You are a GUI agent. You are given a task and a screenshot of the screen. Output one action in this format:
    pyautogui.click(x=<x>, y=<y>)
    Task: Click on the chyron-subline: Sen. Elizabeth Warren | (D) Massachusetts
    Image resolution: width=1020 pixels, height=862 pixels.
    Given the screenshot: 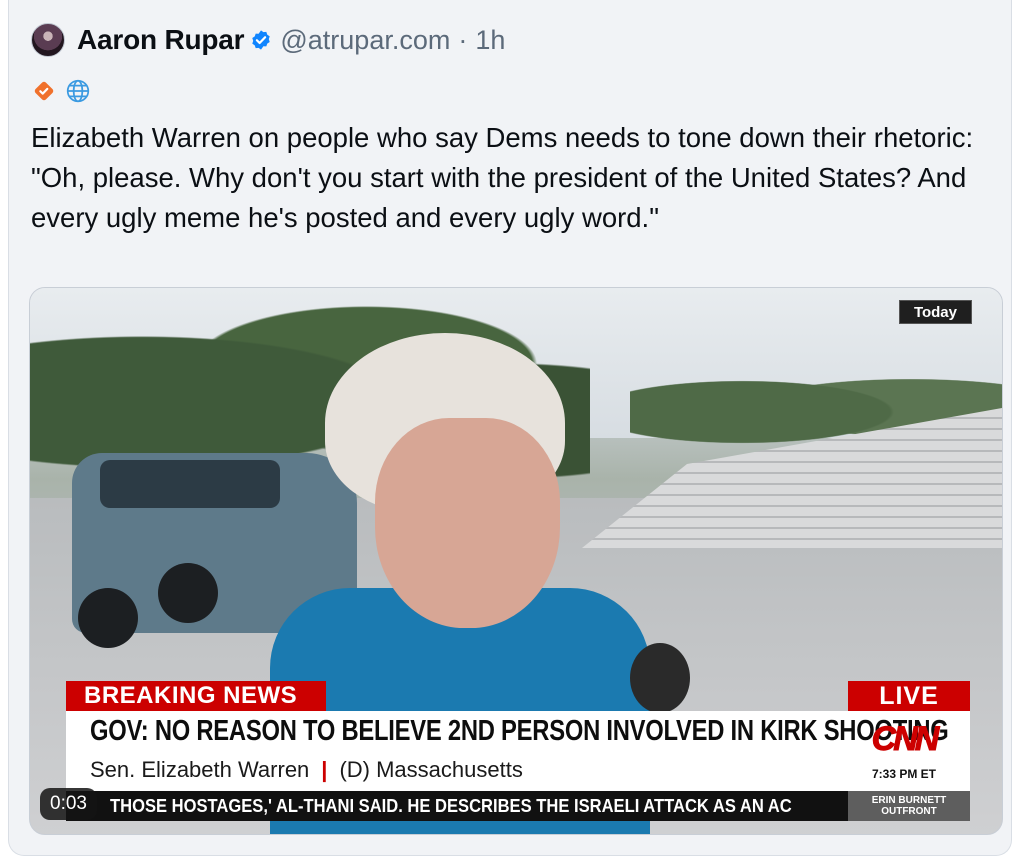 What is the action you would take?
    pyautogui.click(x=306, y=770)
    